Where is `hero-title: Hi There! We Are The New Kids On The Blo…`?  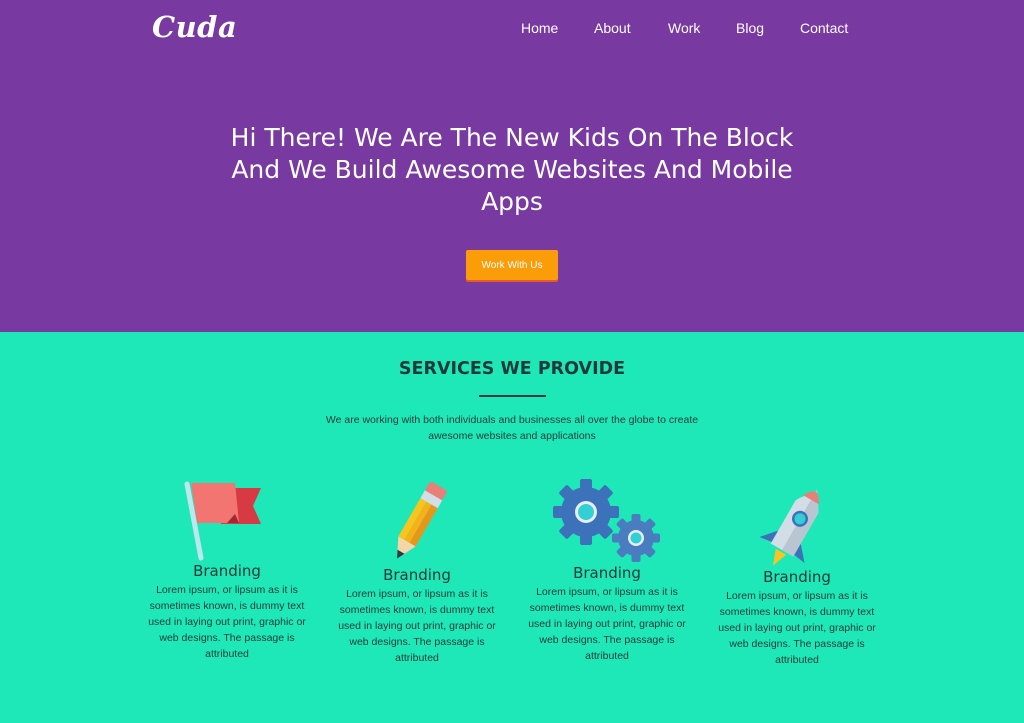
hero-title: Hi There! We Are The New Kids On The Blo… is located at coordinates (512, 169).